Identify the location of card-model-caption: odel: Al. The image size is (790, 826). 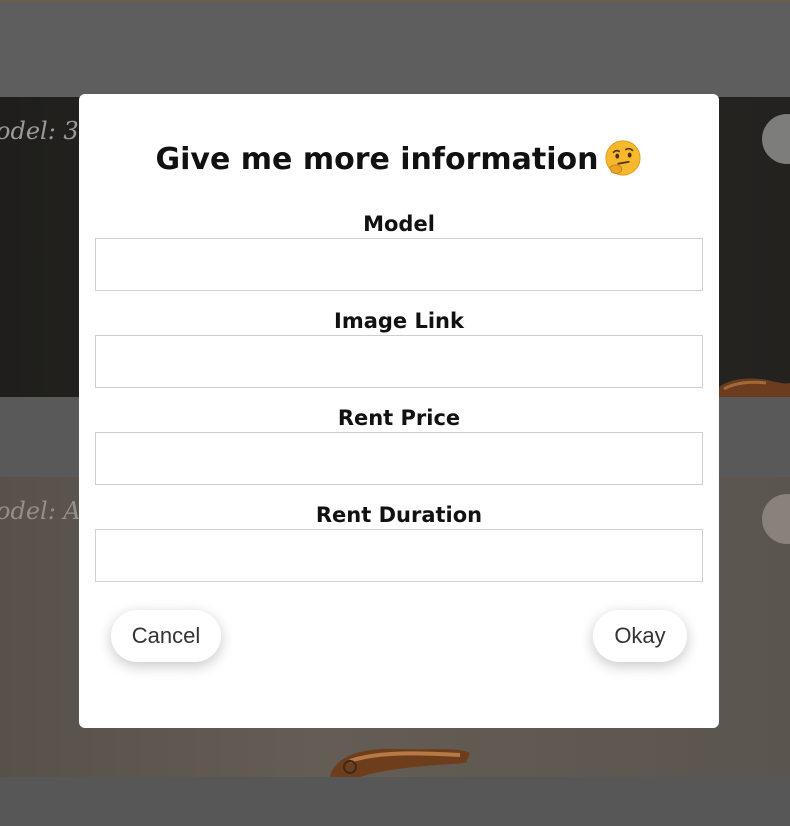
(44, 511).